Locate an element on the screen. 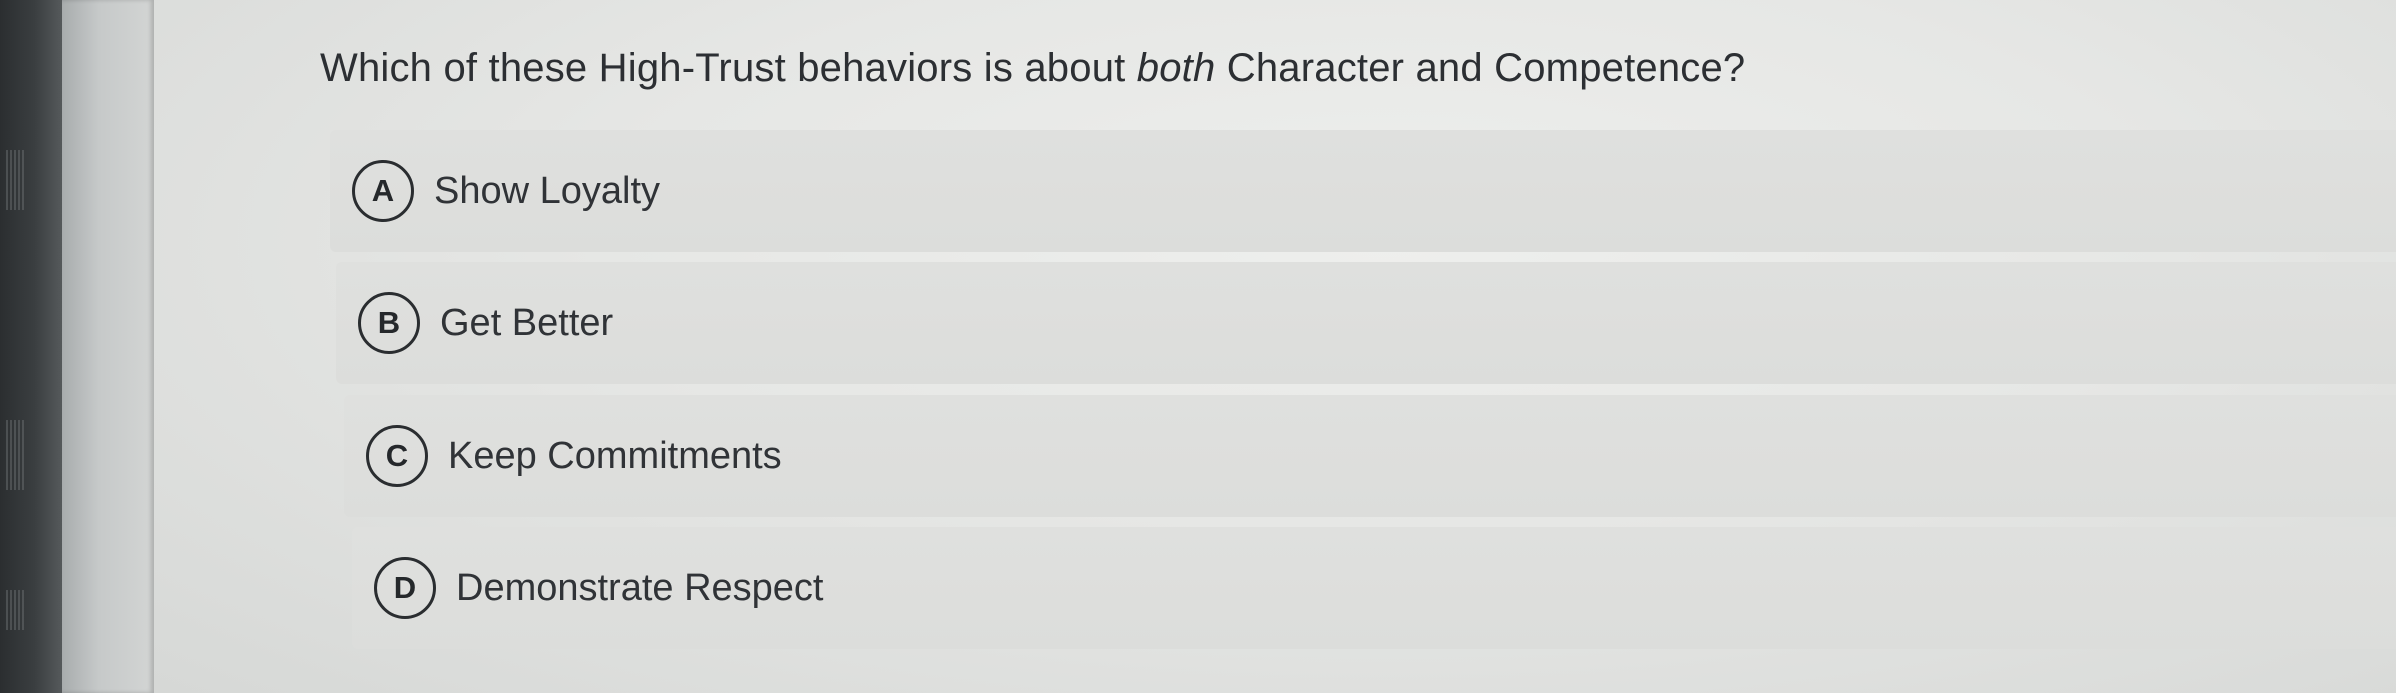 The height and width of the screenshot is (693, 2396). option-label: Get Better is located at coordinates (527, 322).